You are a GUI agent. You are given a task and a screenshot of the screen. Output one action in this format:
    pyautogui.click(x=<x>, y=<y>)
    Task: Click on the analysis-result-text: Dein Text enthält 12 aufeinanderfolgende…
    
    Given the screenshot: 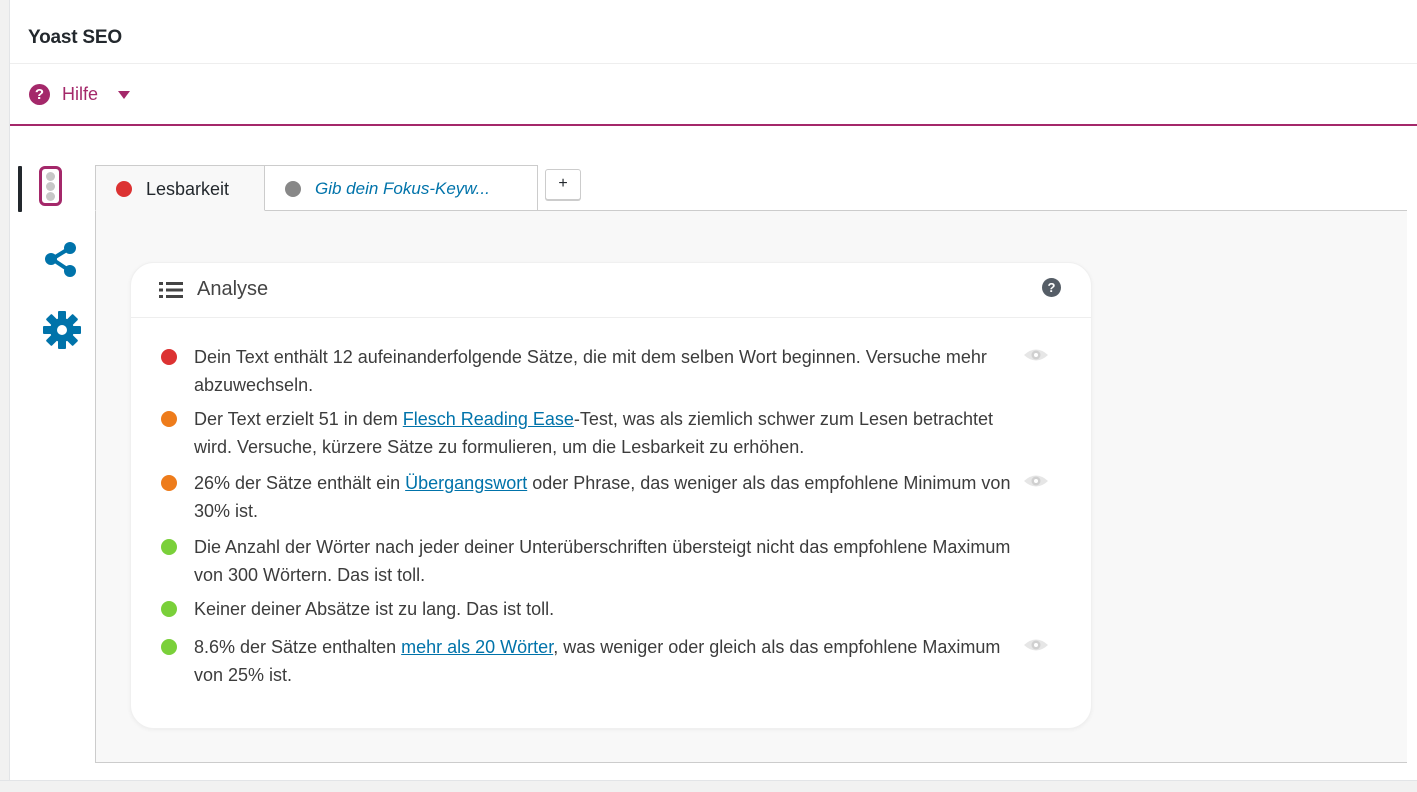 What is the action you would take?
    pyautogui.click(x=590, y=371)
    